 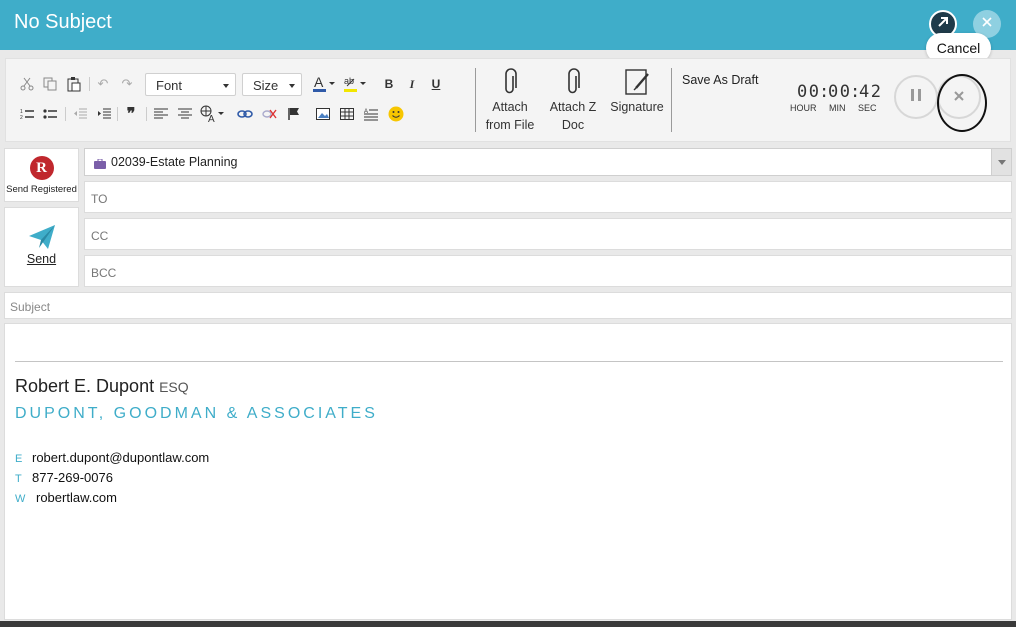 I want to click on cc-field: CC, so click(x=548, y=234).